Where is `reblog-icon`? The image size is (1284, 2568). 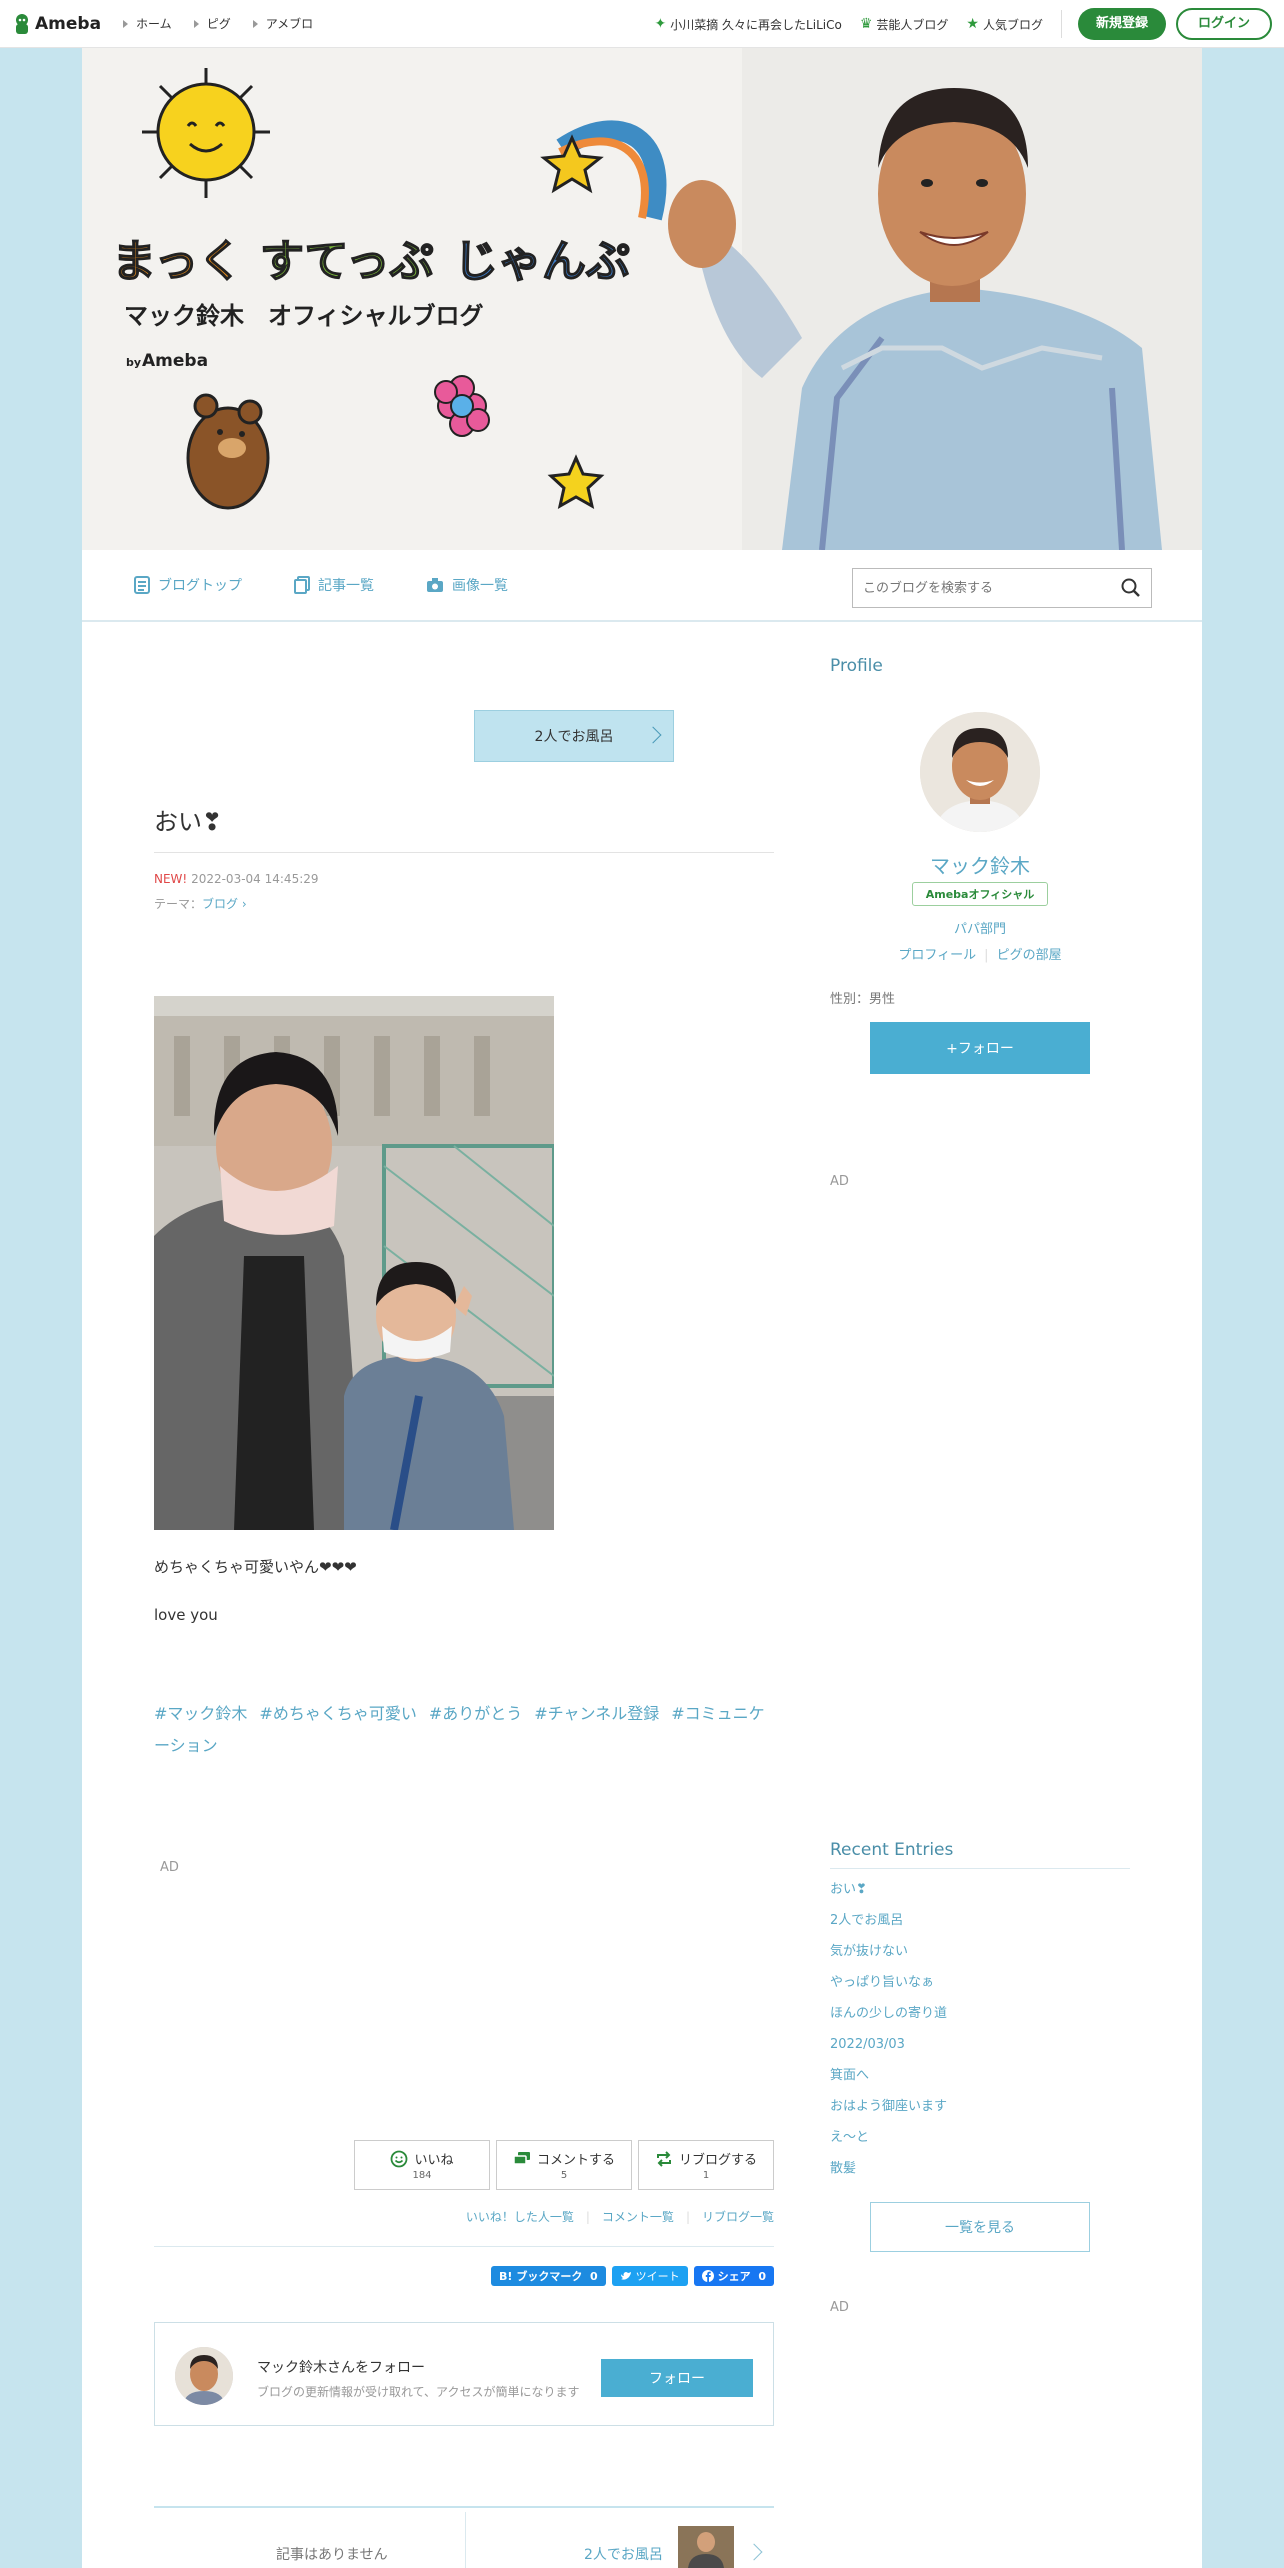 reblog-icon is located at coordinates (663, 2158).